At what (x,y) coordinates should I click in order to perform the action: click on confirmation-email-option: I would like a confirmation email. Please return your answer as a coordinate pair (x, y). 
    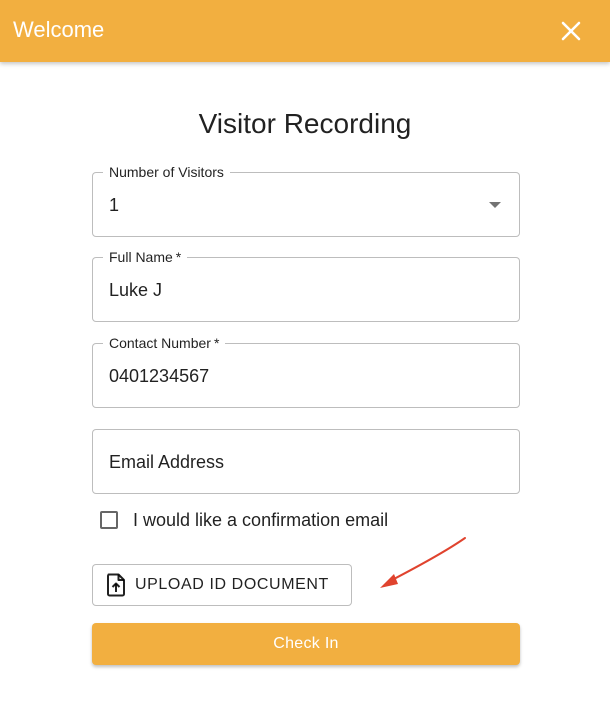
    Looking at the image, I should click on (243, 520).